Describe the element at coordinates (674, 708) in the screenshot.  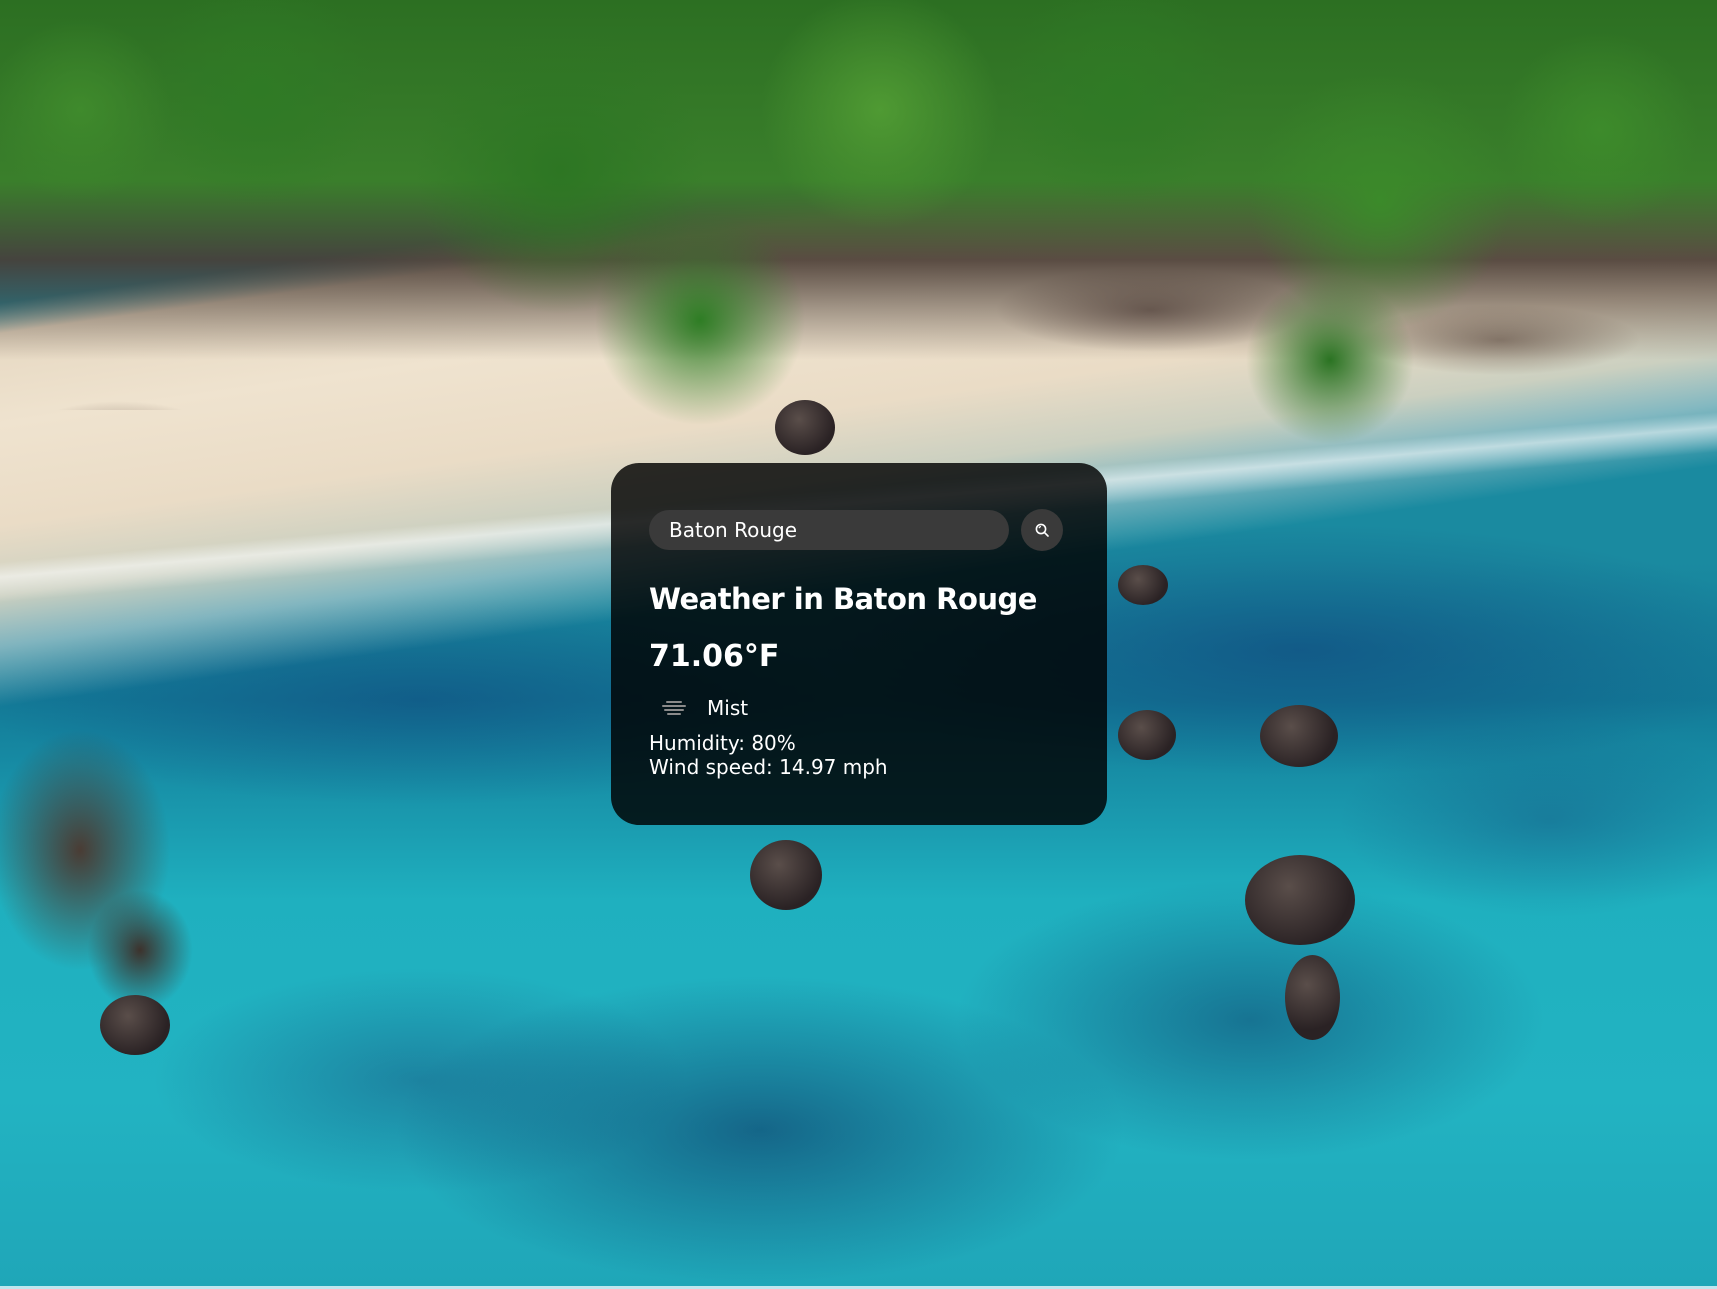
I see `mist-icon` at that location.